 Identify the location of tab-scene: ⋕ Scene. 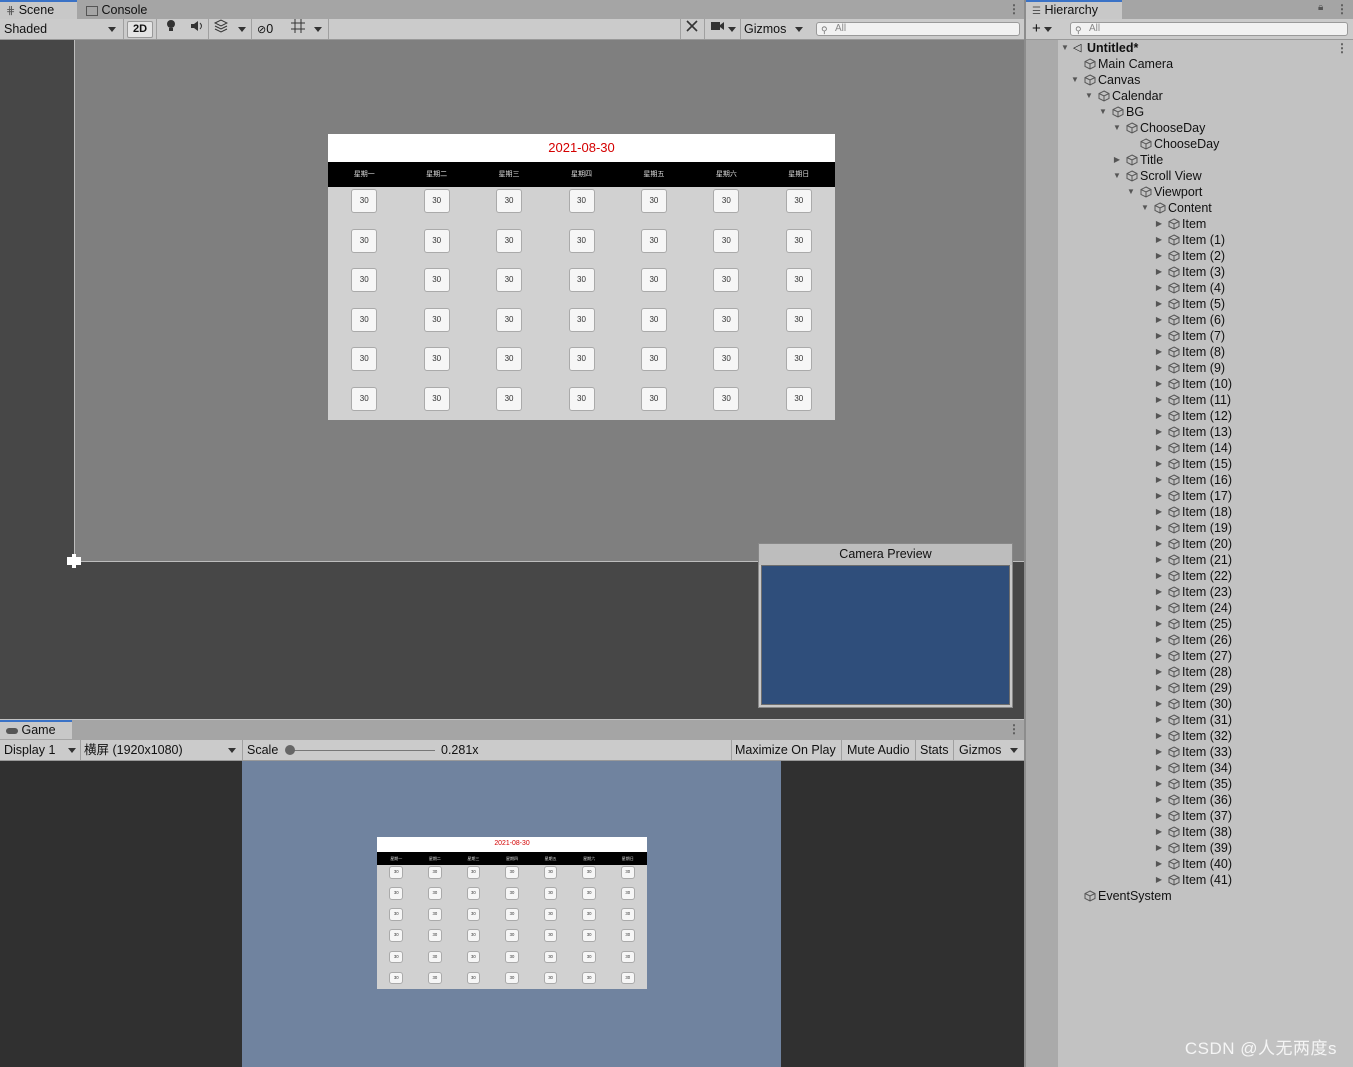
(38, 9).